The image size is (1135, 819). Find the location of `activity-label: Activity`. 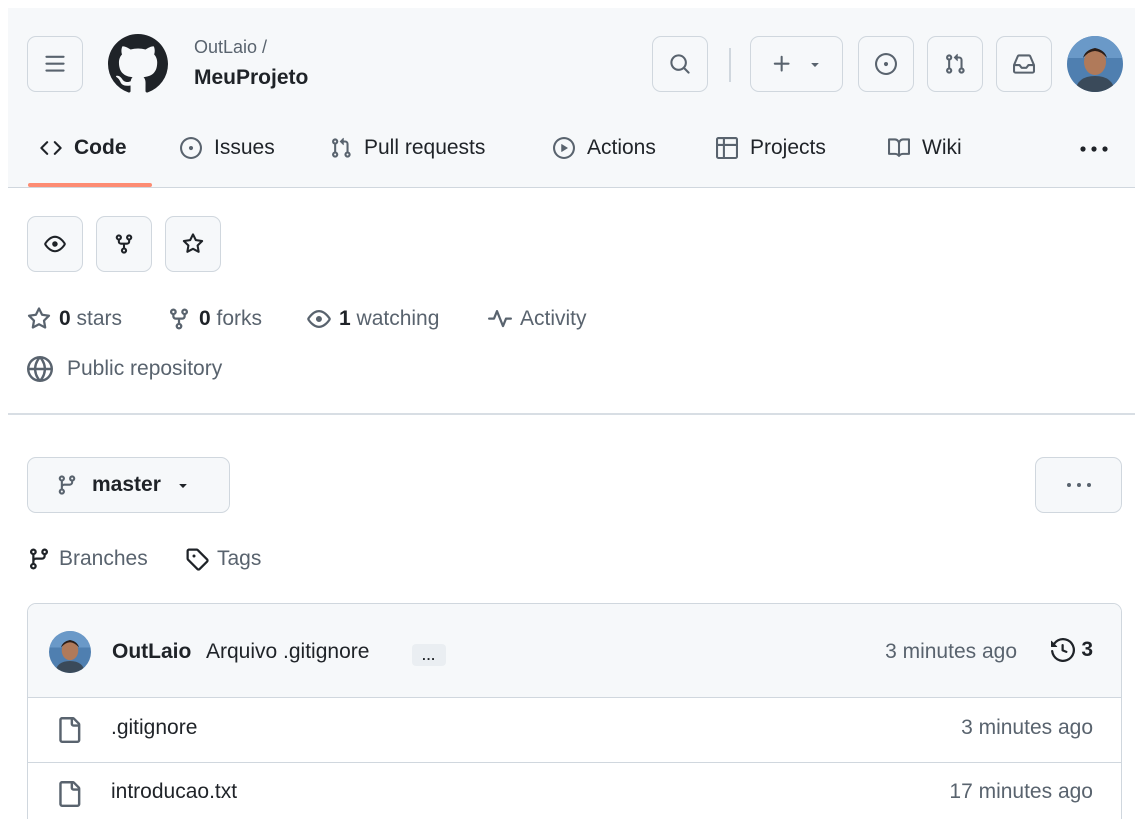

activity-label: Activity is located at coordinates (553, 318).